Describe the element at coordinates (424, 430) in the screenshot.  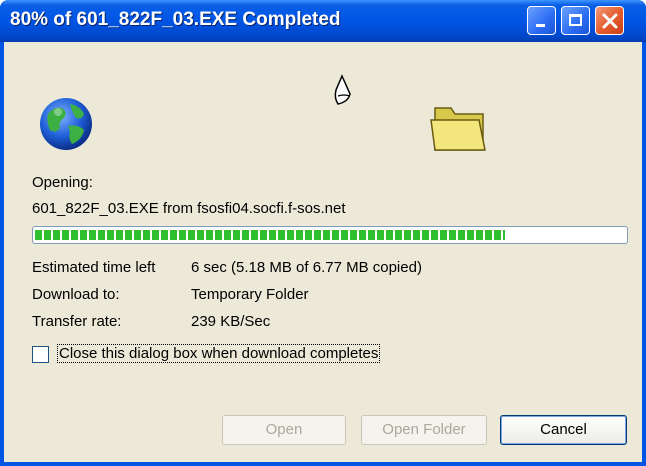
I see `open-folder-button: Open Folder` at that location.